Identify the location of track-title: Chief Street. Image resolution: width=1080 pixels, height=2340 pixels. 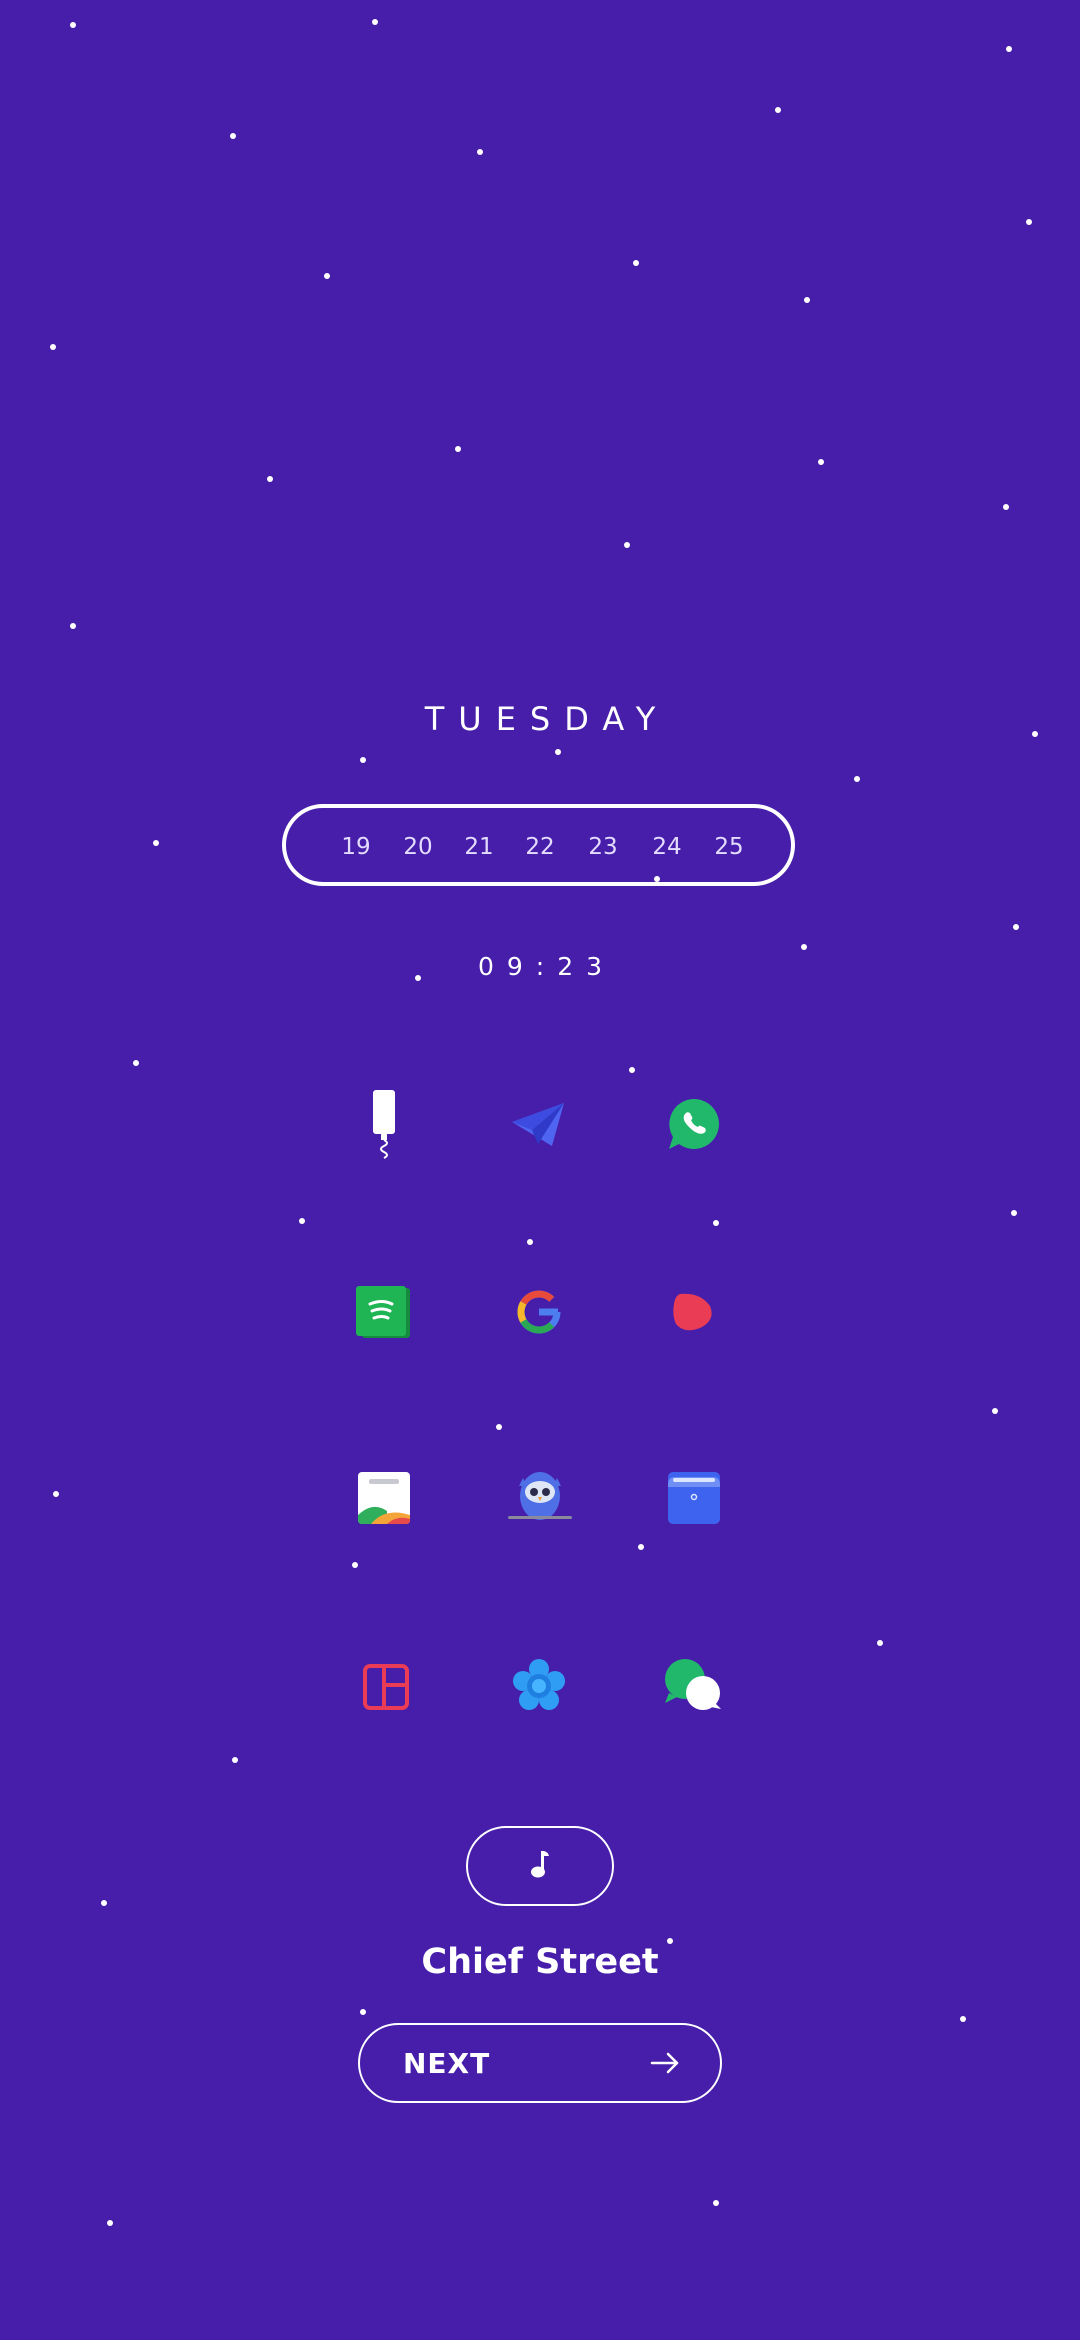
(540, 1962).